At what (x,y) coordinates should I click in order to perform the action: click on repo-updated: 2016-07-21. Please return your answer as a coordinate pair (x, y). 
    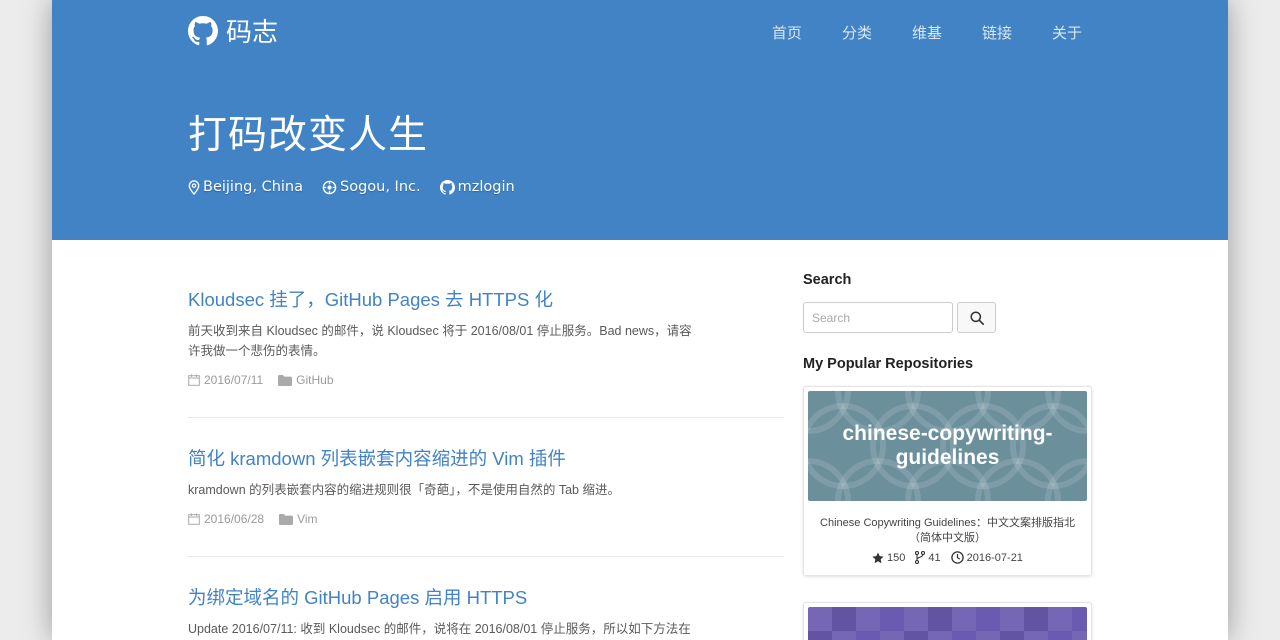
    Looking at the image, I should click on (986, 557).